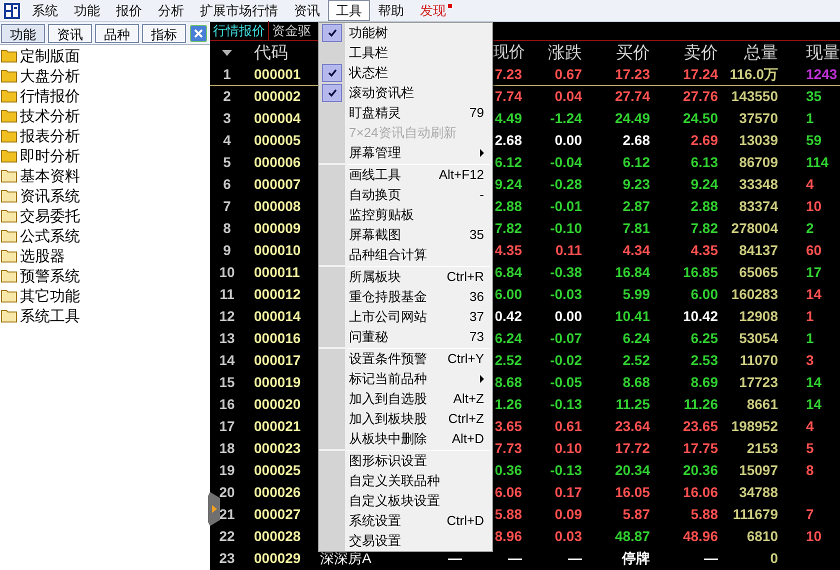 The width and height of the screenshot is (840, 570). What do you see at coordinates (277, 426) in the screenshot?
I see `stock-code: 000021` at bounding box center [277, 426].